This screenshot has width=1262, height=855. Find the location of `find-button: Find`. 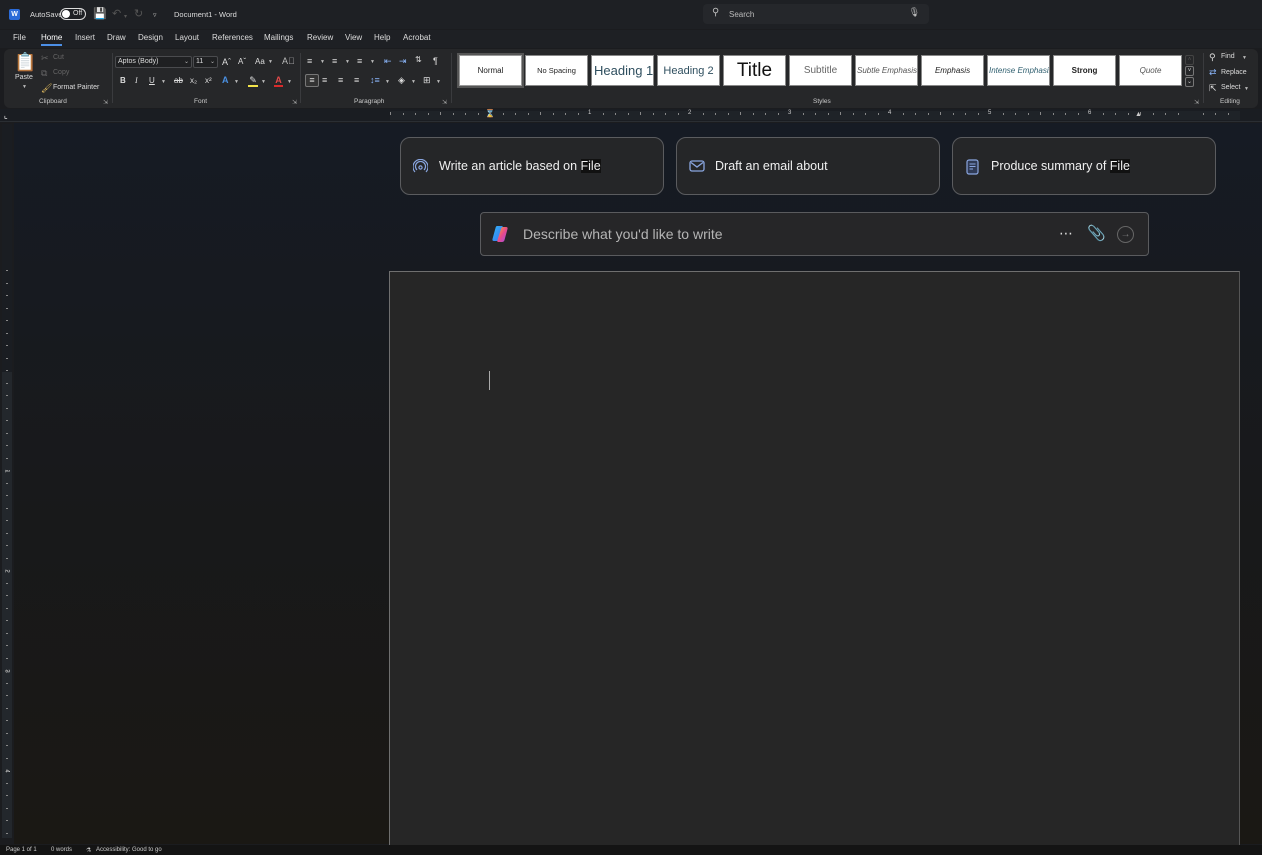

find-button: Find is located at coordinates (1228, 56).